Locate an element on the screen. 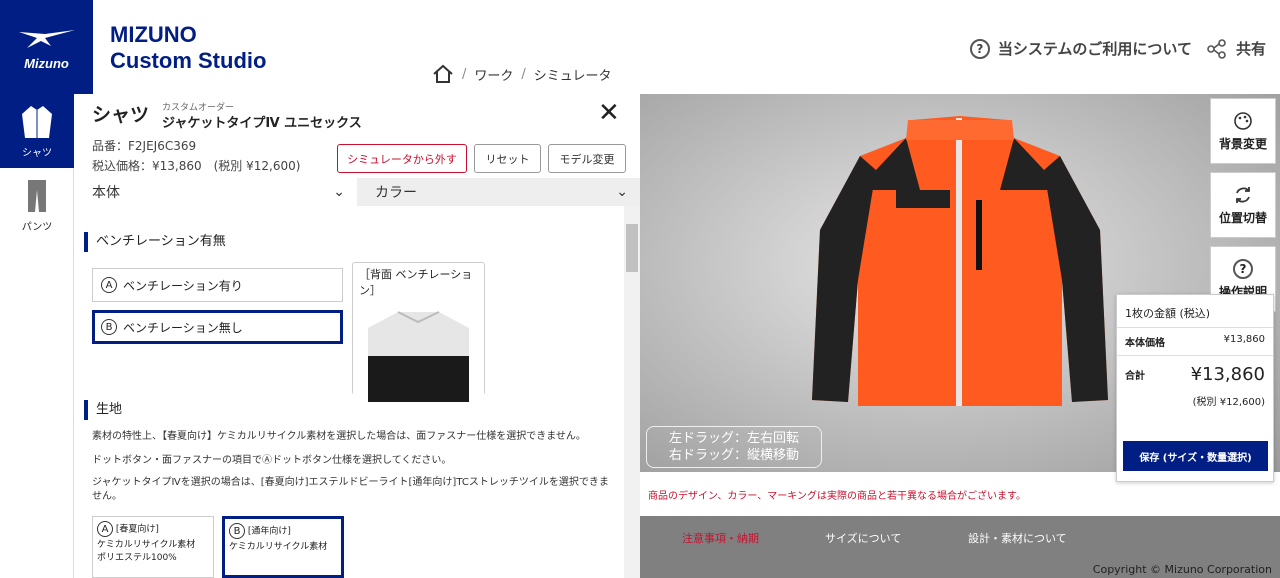 The width and height of the screenshot is (1280, 578). ventilation-image-caption: ［背面 ベンチレーション］ is located at coordinates (416, 282).